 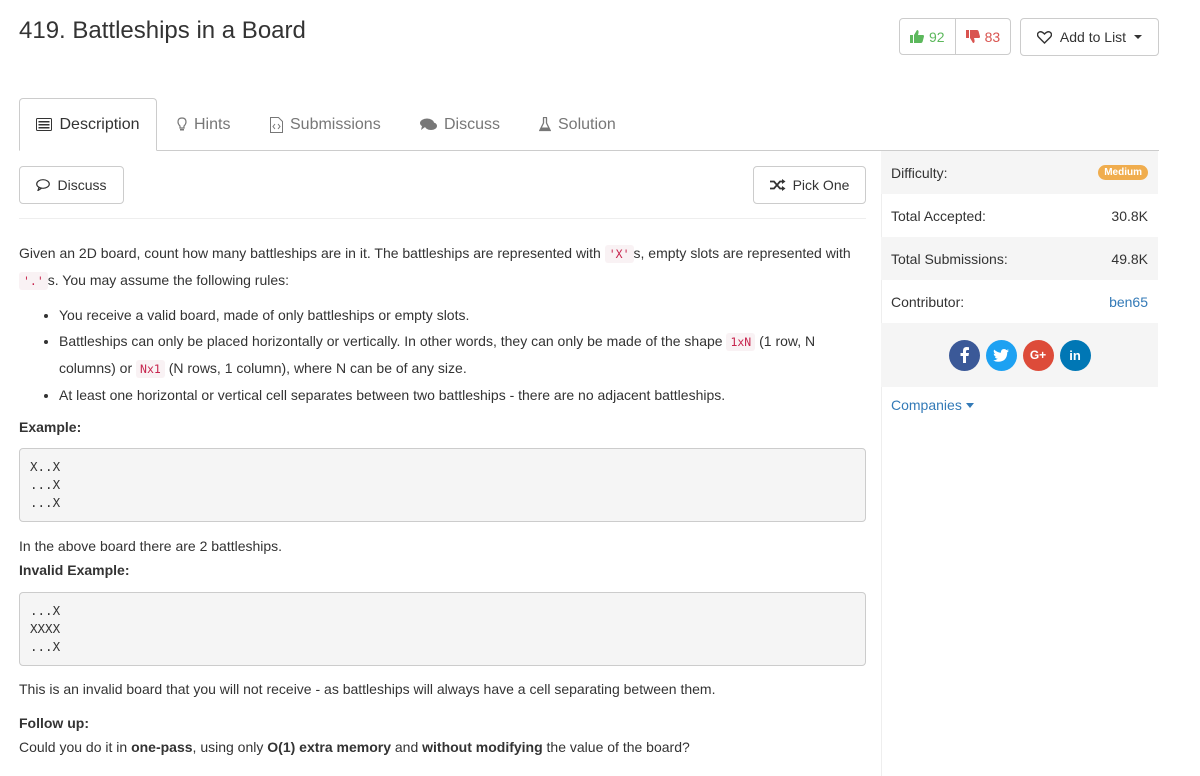 What do you see at coordinates (442, 485) in the screenshot?
I see `example-board: X..X ...X ...X` at bounding box center [442, 485].